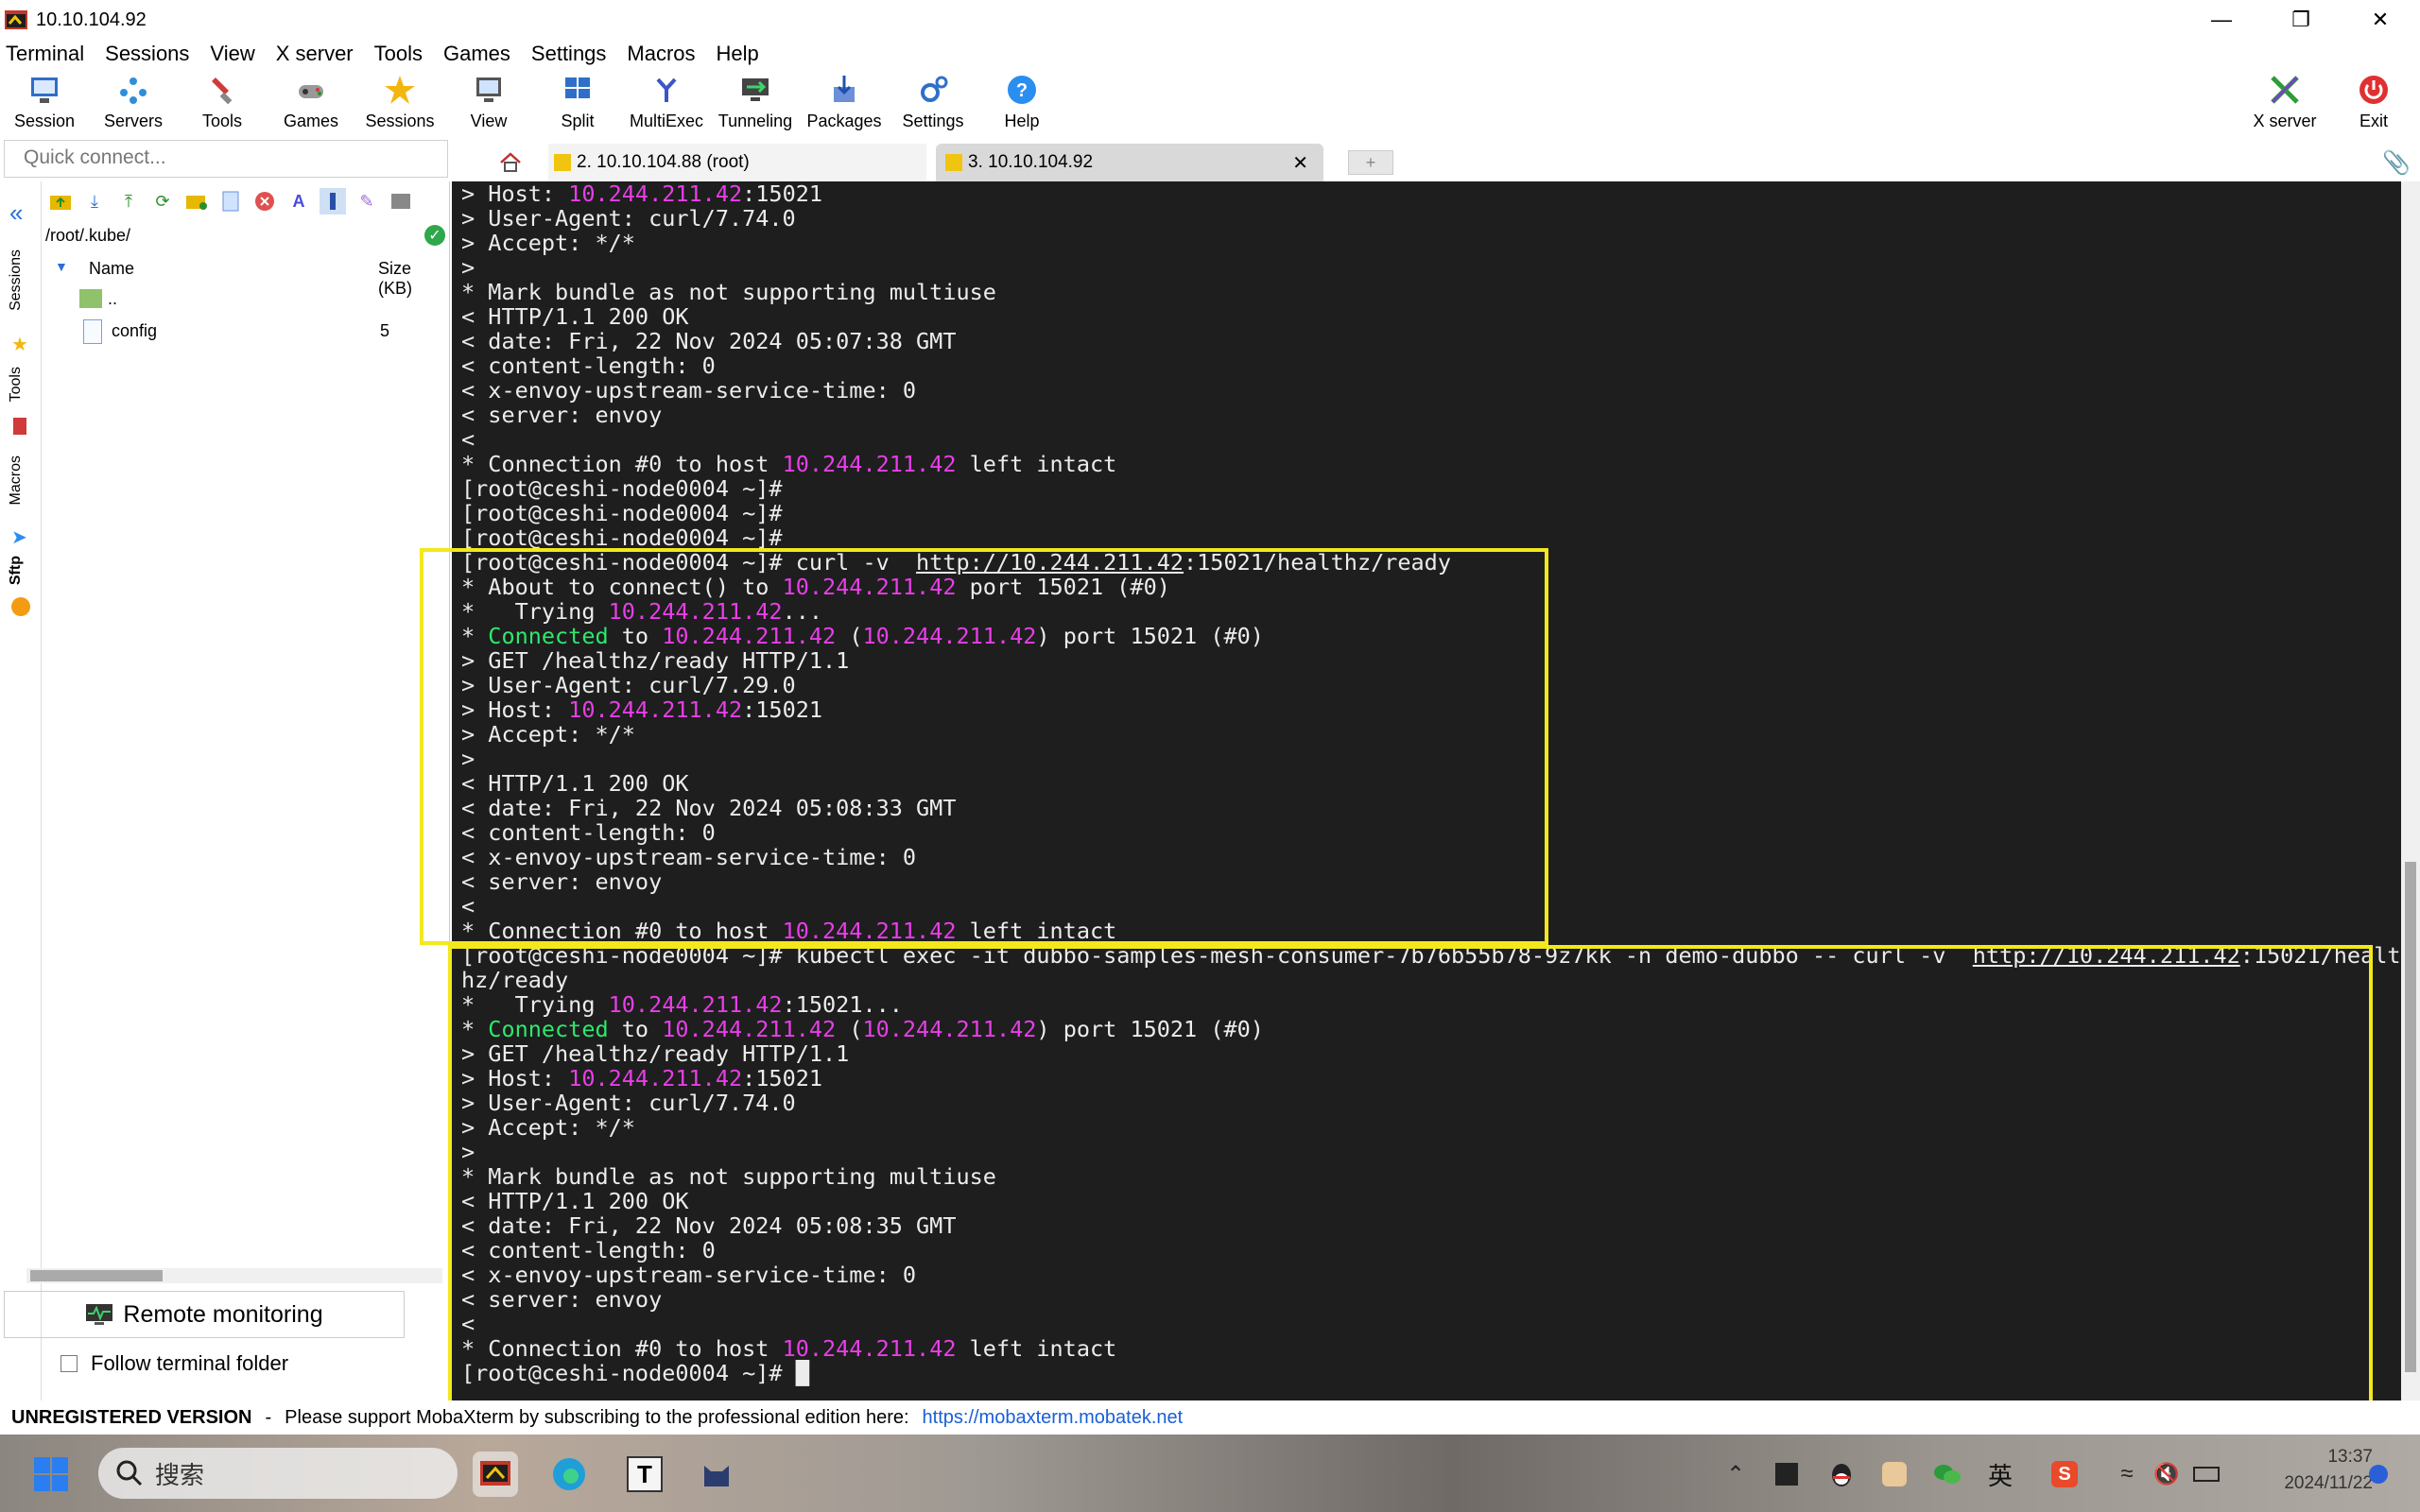 The height and width of the screenshot is (1512, 2420). What do you see at coordinates (204, 1314) in the screenshot?
I see `remote-monitoring-button: Remote monitoring` at bounding box center [204, 1314].